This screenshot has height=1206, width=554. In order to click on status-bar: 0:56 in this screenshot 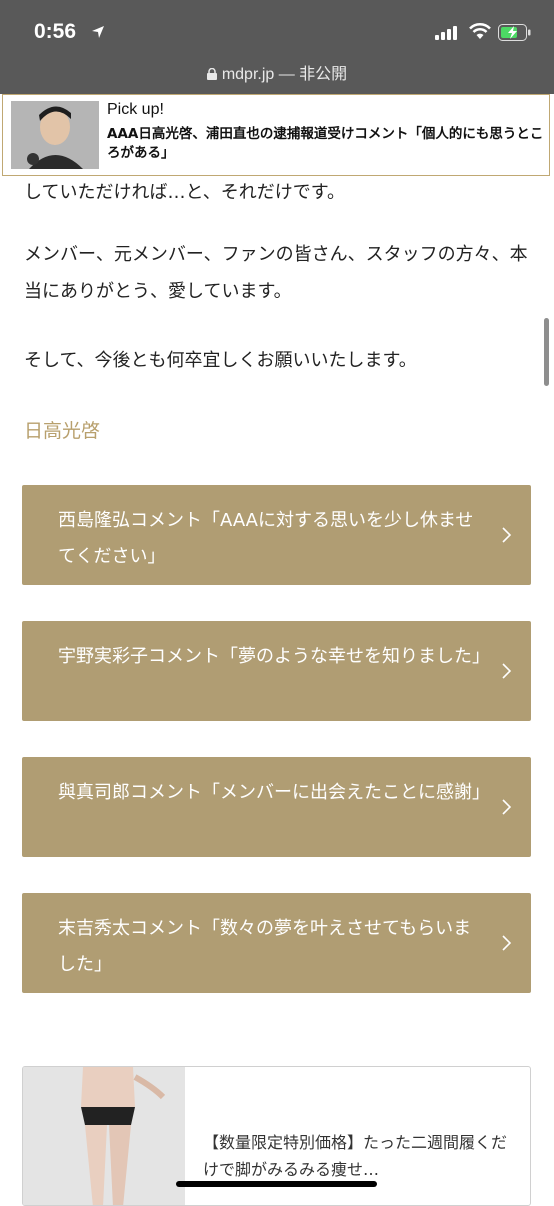, I will do `click(277, 33)`.